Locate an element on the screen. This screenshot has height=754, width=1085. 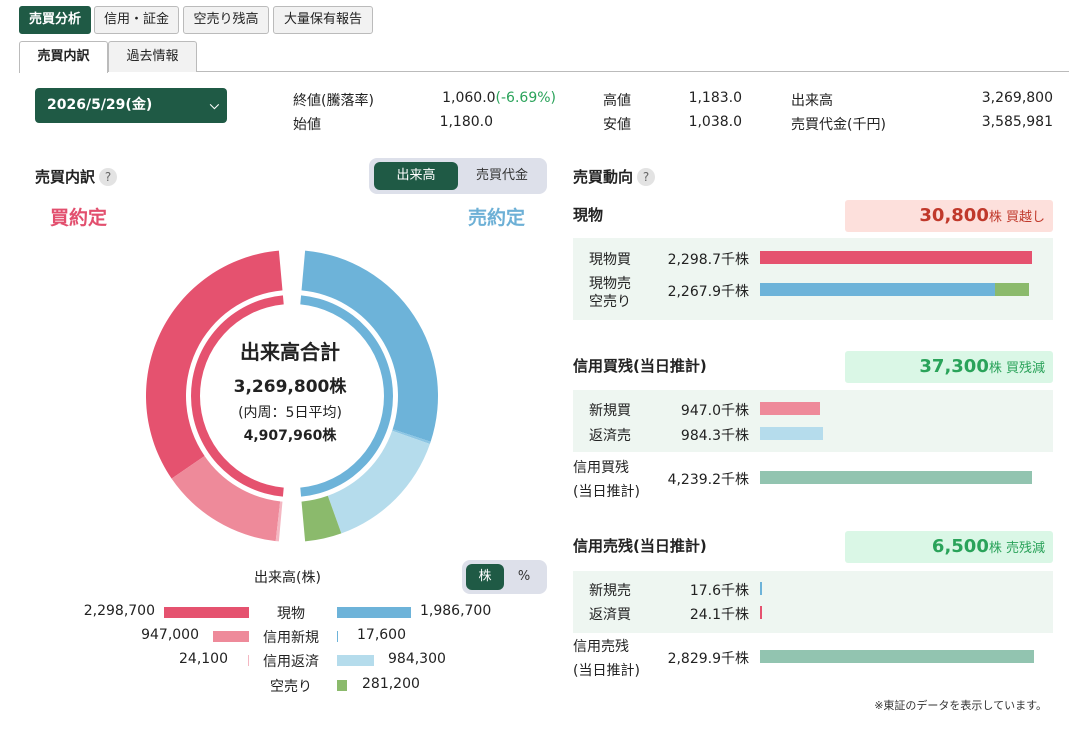
margin-sell-title: 信用売残(当日推計) is located at coordinates (640, 546).